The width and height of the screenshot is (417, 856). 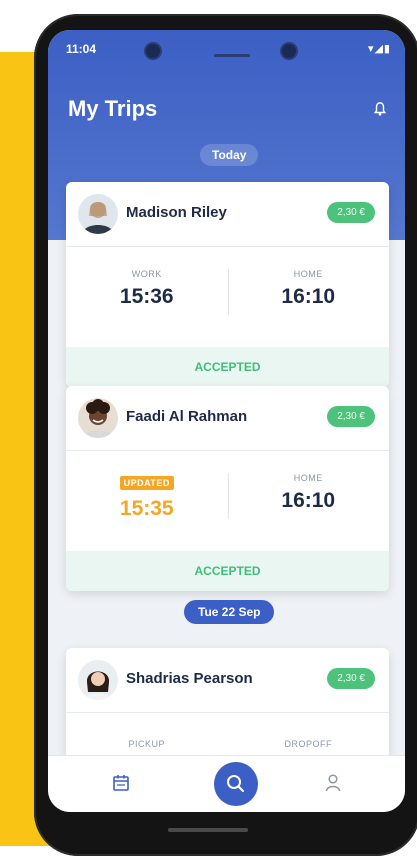 I want to click on origin-label: WORK, so click(x=146, y=274).